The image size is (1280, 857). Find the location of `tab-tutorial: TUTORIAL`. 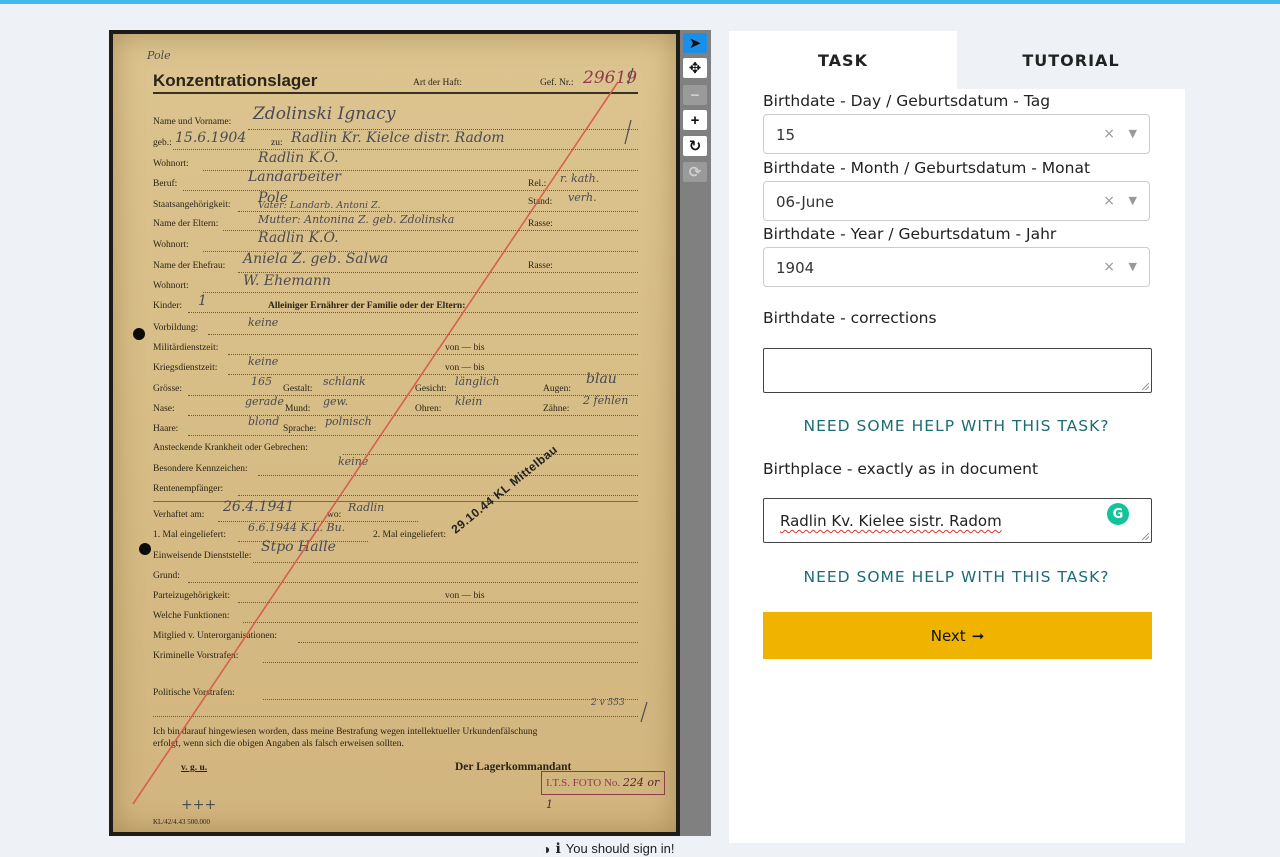

tab-tutorial: TUTORIAL is located at coordinates (1071, 60).